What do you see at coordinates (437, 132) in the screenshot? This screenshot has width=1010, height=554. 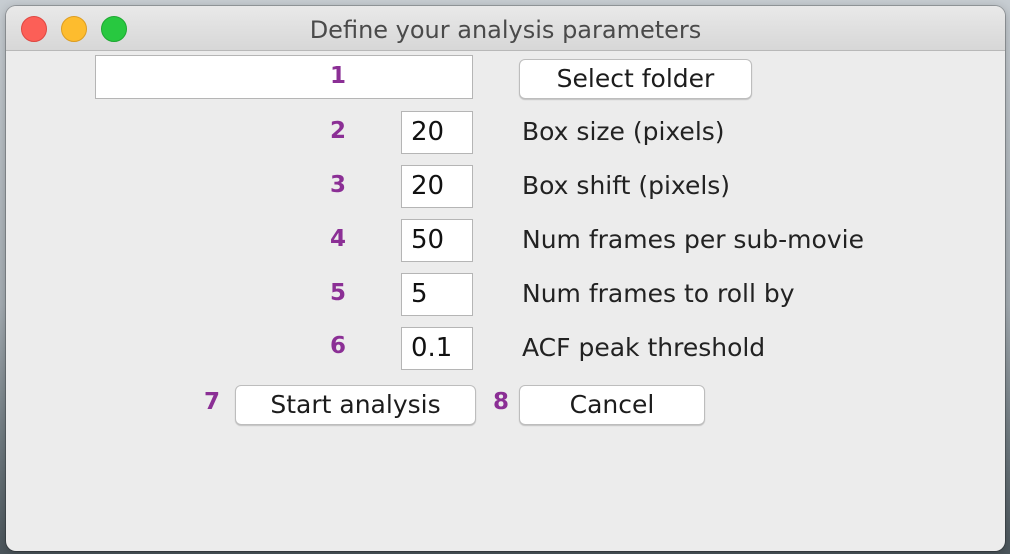 I see `box-size-input: 20` at bounding box center [437, 132].